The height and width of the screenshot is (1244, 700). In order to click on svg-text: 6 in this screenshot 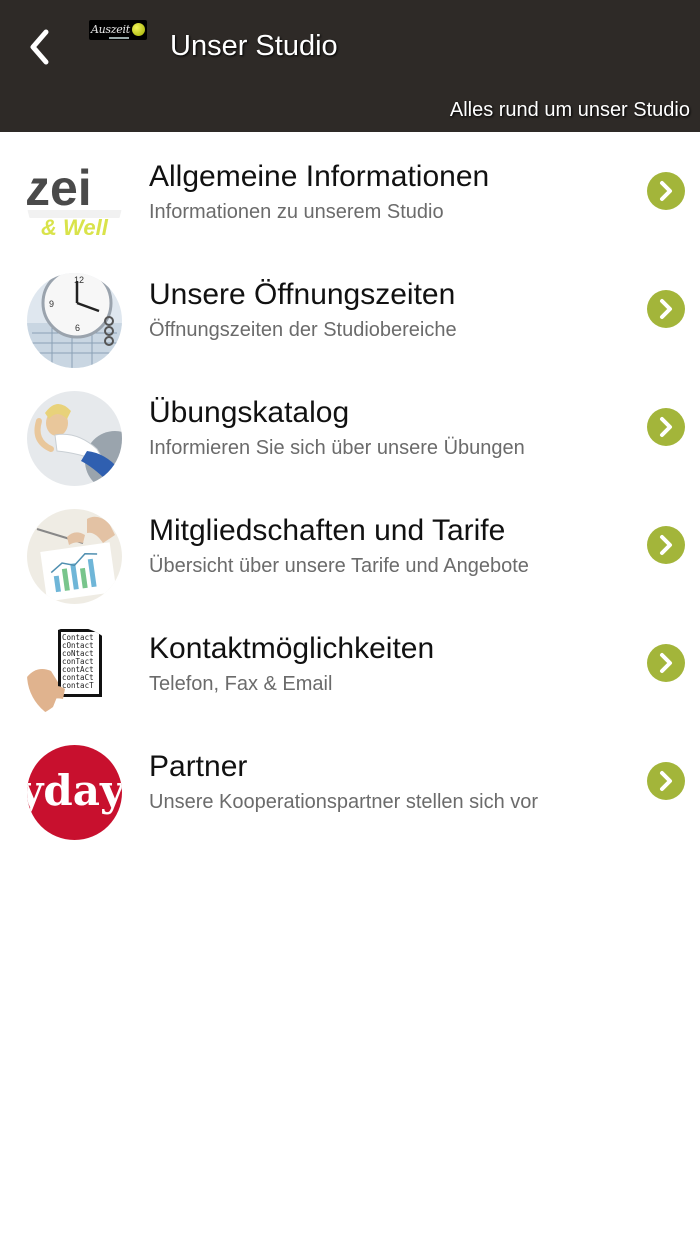, I will do `click(77, 328)`.